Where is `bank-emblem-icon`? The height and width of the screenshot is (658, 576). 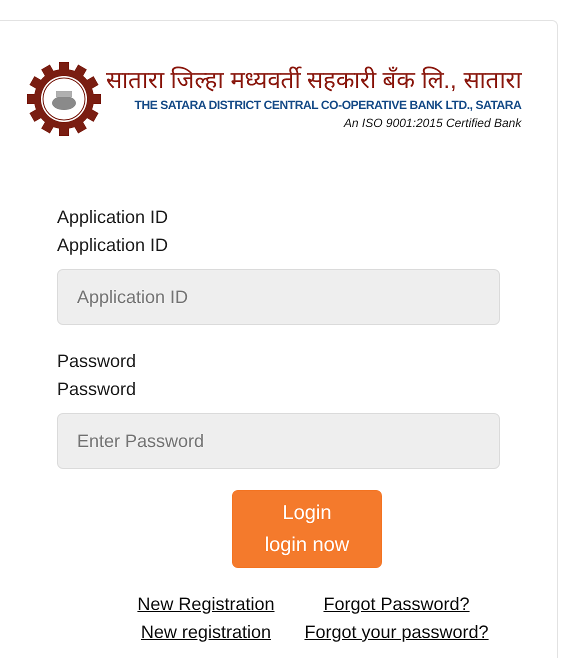
bank-emblem-icon is located at coordinates (64, 99).